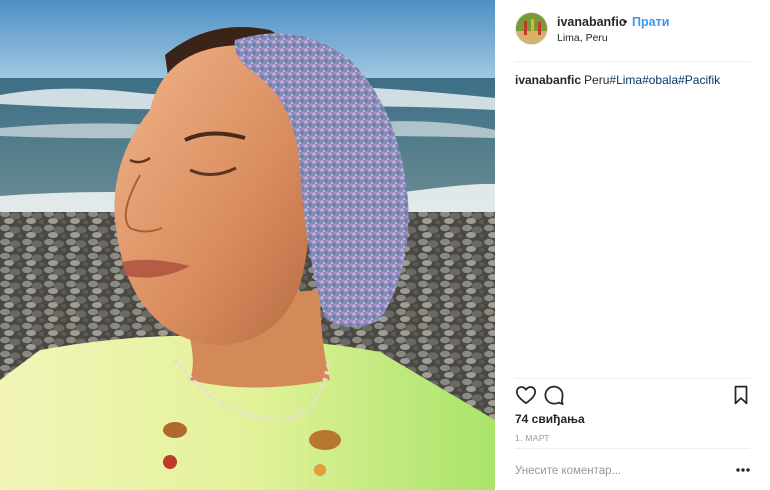  What do you see at coordinates (625, 80) in the screenshot?
I see `hashtag-lima: #Lima` at bounding box center [625, 80].